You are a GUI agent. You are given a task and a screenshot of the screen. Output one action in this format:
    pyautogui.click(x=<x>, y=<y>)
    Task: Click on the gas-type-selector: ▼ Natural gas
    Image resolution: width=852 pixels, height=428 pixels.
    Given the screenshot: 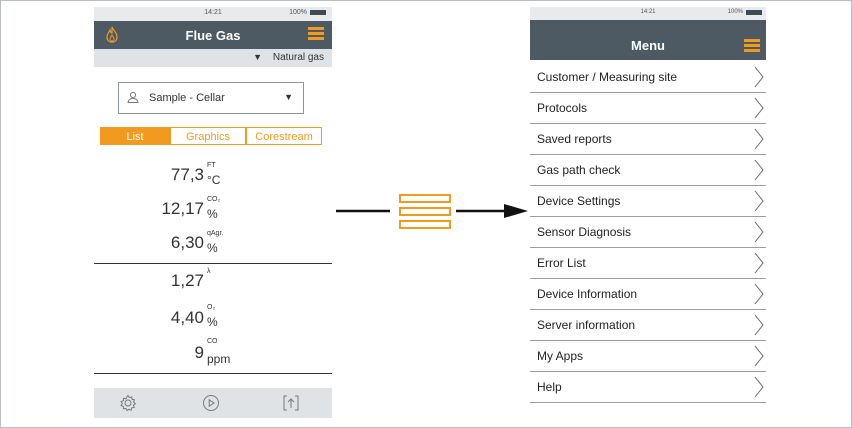 What is the action you would take?
    pyautogui.click(x=213, y=58)
    